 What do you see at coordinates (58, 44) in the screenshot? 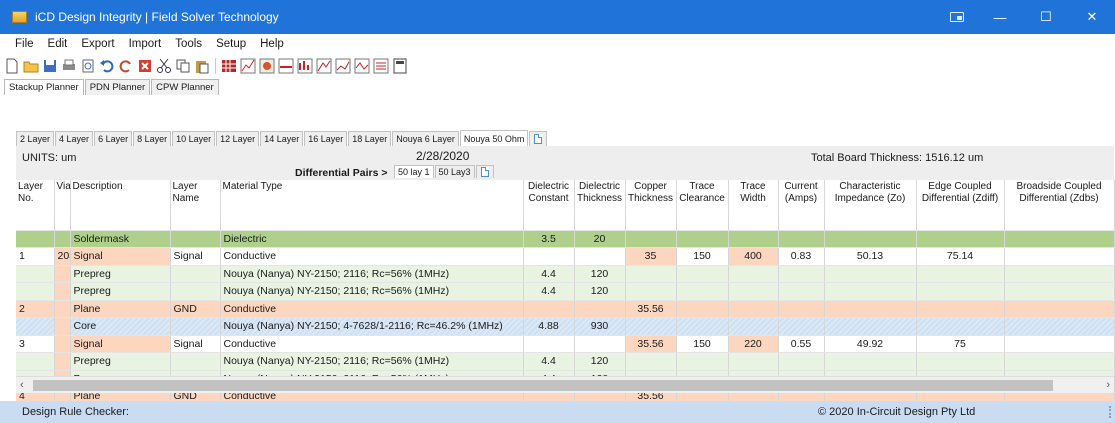
I see `menu-edit: Edit` at bounding box center [58, 44].